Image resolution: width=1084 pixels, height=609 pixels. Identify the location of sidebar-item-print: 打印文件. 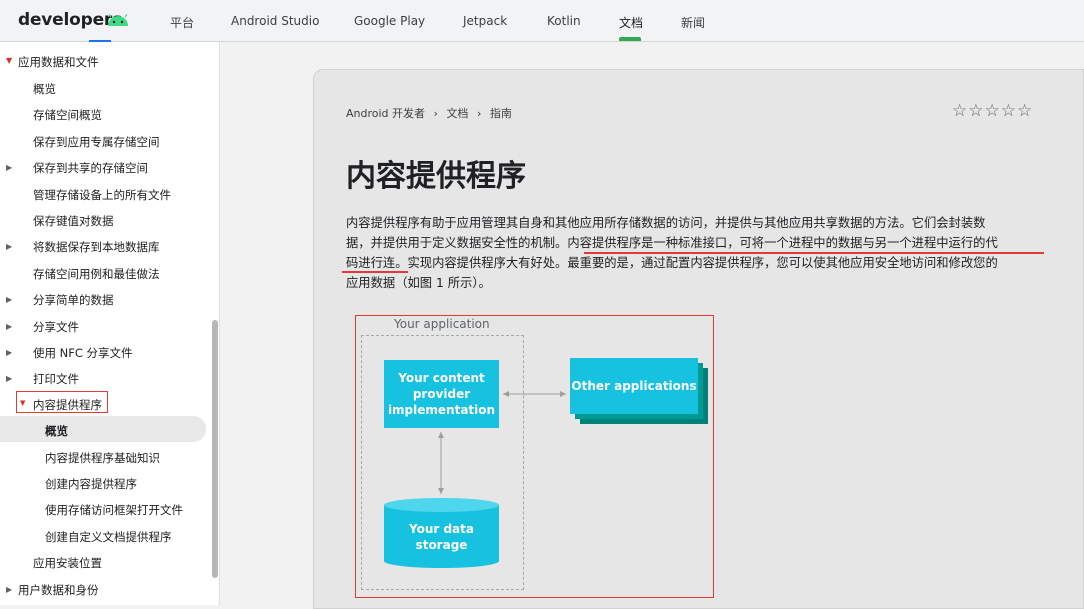
(56, 379).